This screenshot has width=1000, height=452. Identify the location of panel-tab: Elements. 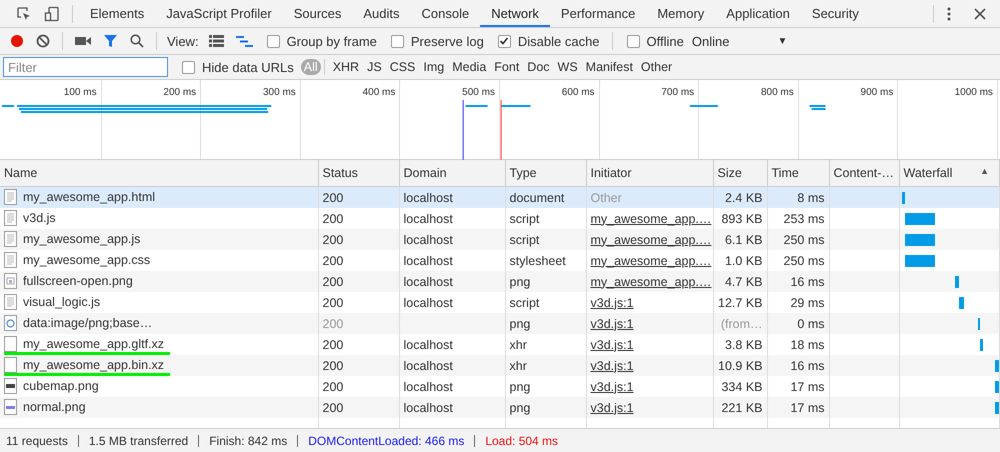
(117, 13).